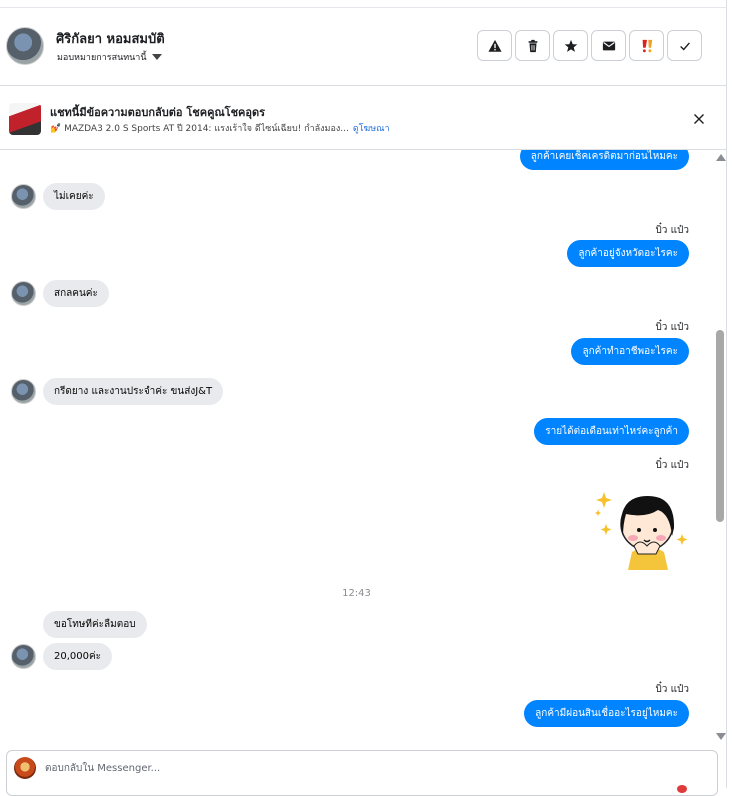  Describe the element at coordinates (641, 525) in the screenshot. I see `sticker-girl-sparkle` at that location.